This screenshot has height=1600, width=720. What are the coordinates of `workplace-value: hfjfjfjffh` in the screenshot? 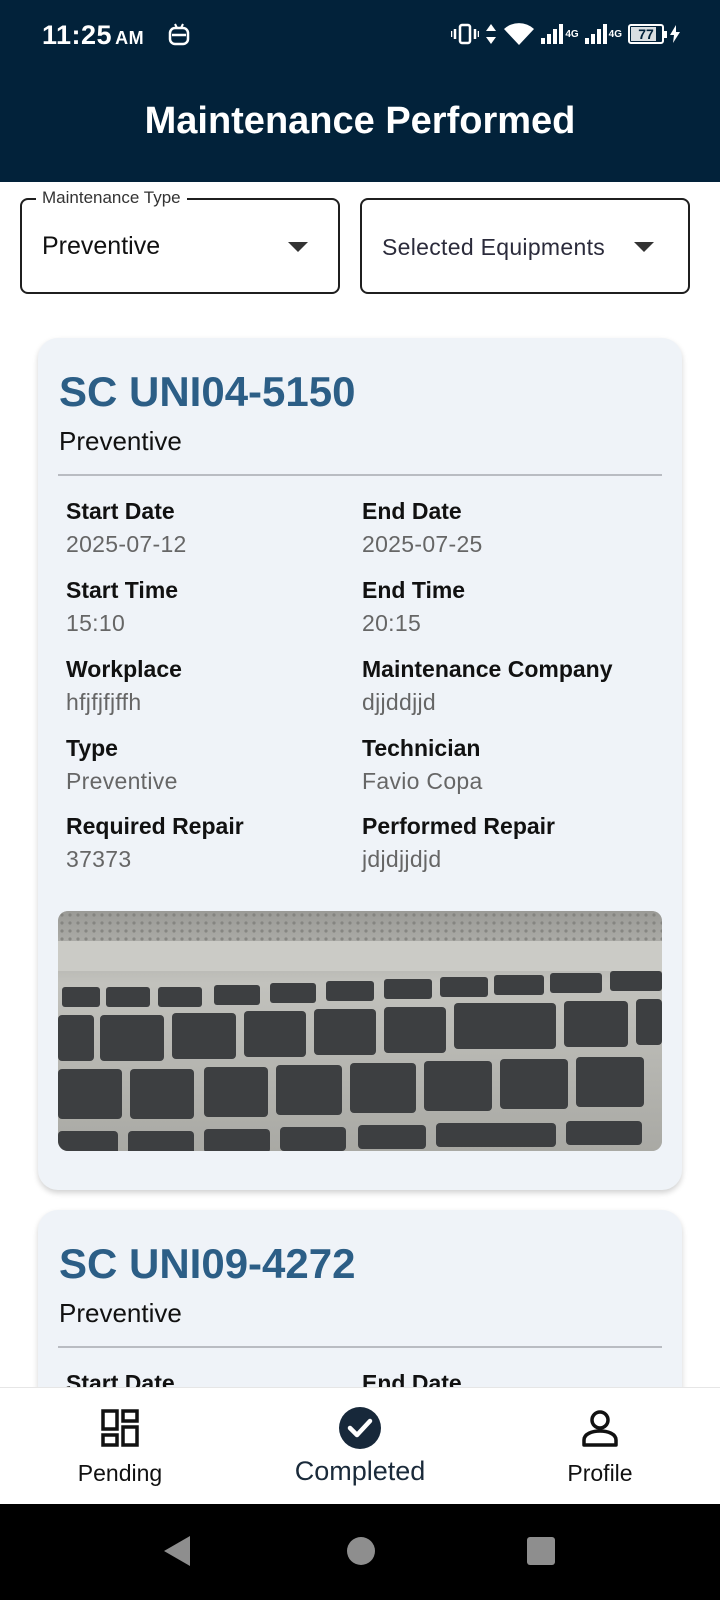 It's located at (104, 702).